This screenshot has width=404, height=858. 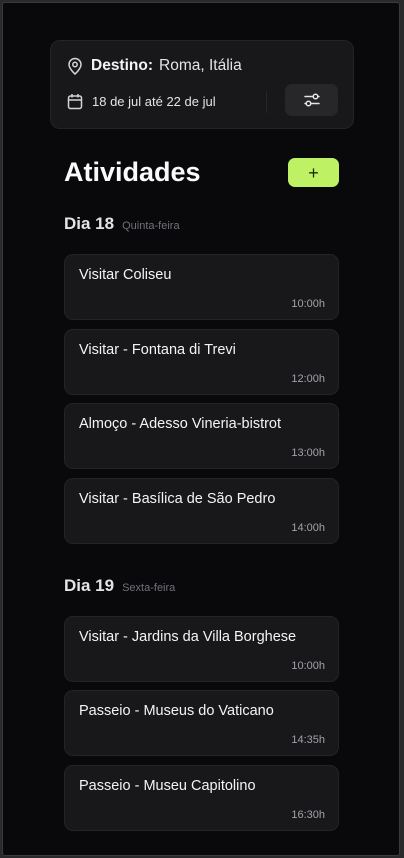 I want to click on activity-time: 14:00h, so click(x=308, y=528).